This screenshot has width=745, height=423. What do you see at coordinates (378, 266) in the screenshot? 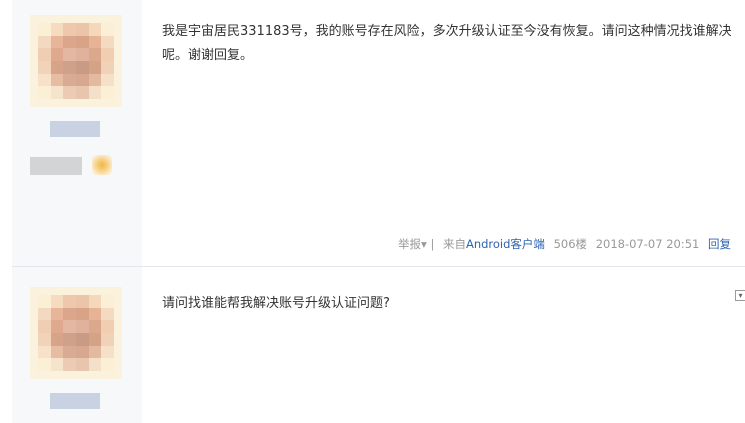
I see `post-divider` at bounding box center [378, 266].